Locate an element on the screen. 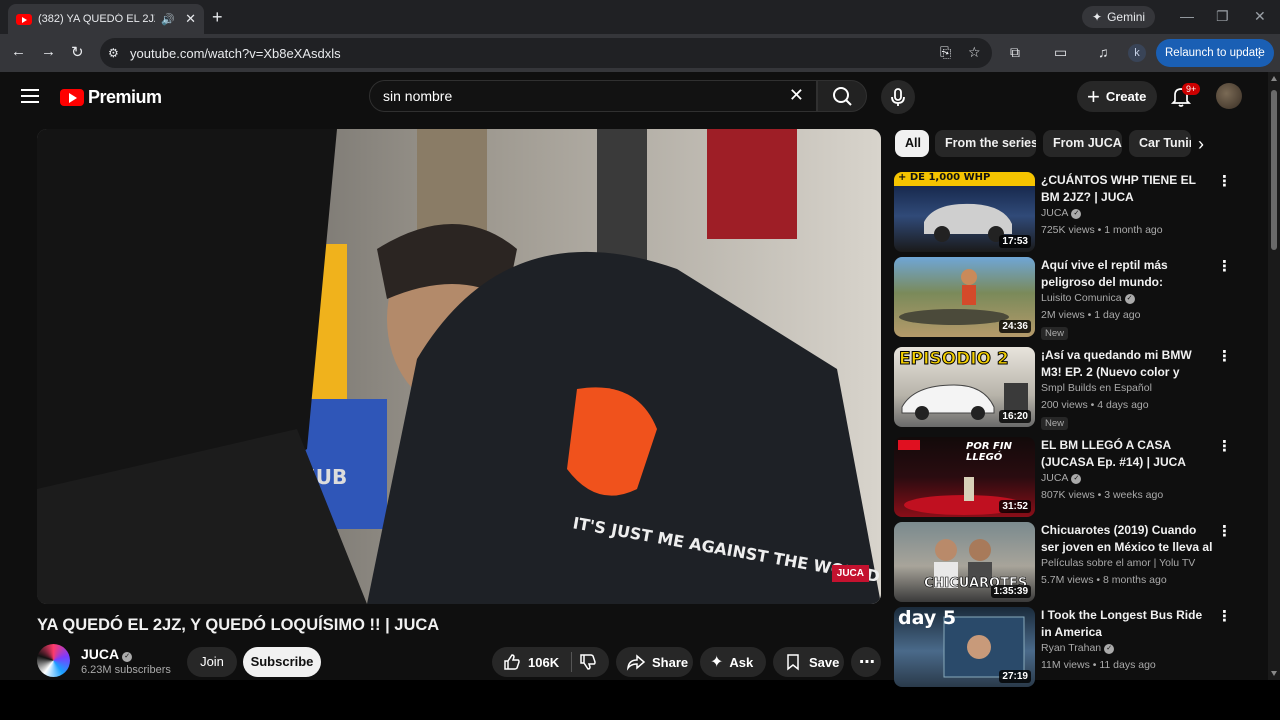 The image size is (1280, 720). browser-tab-active: (382) YA QUEDÓ EL 2JZ, Y QU 🔊 ✕ is located at coordinates (106, 19).